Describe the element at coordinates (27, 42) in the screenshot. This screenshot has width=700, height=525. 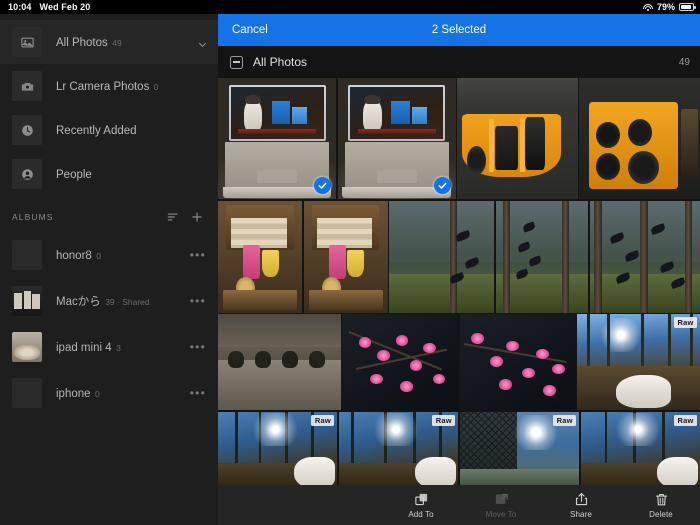
I see `photo-icon` at that location.